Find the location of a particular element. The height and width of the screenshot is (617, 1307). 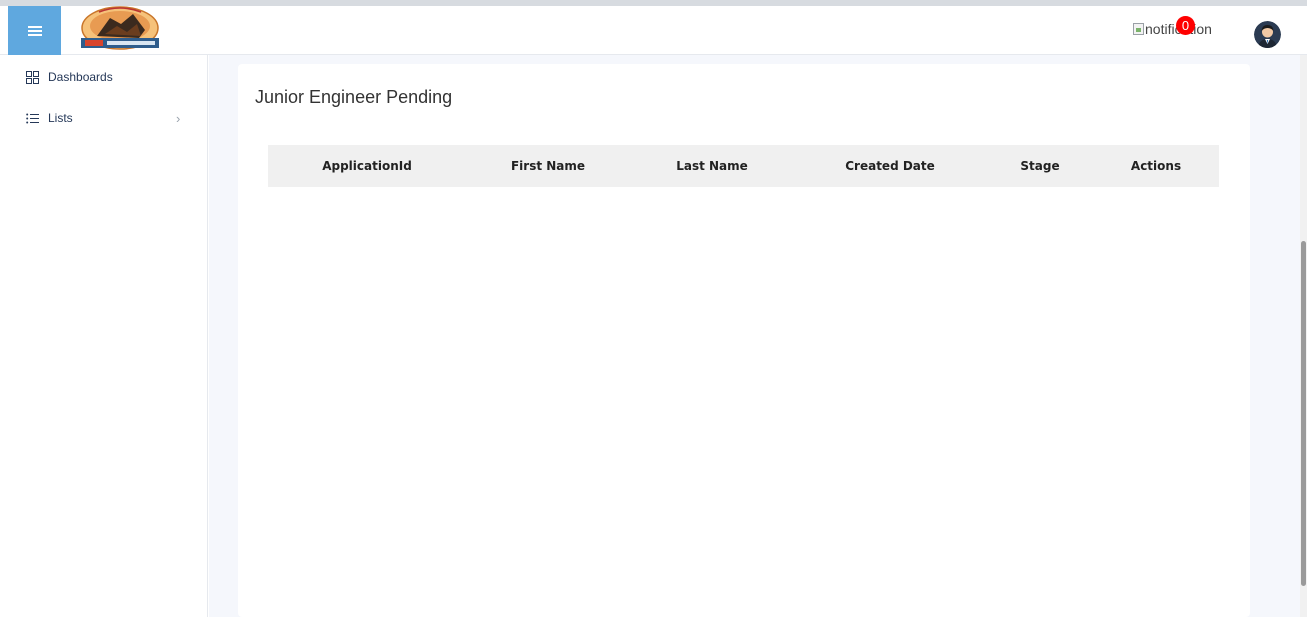

sidebar-item-label: Lists is located at coordinates (60, 118).